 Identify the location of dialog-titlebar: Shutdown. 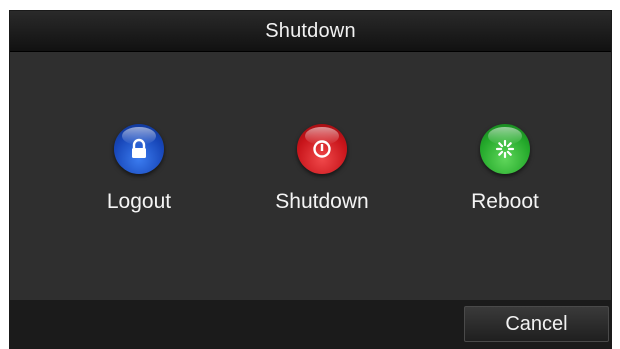
(310, 31).